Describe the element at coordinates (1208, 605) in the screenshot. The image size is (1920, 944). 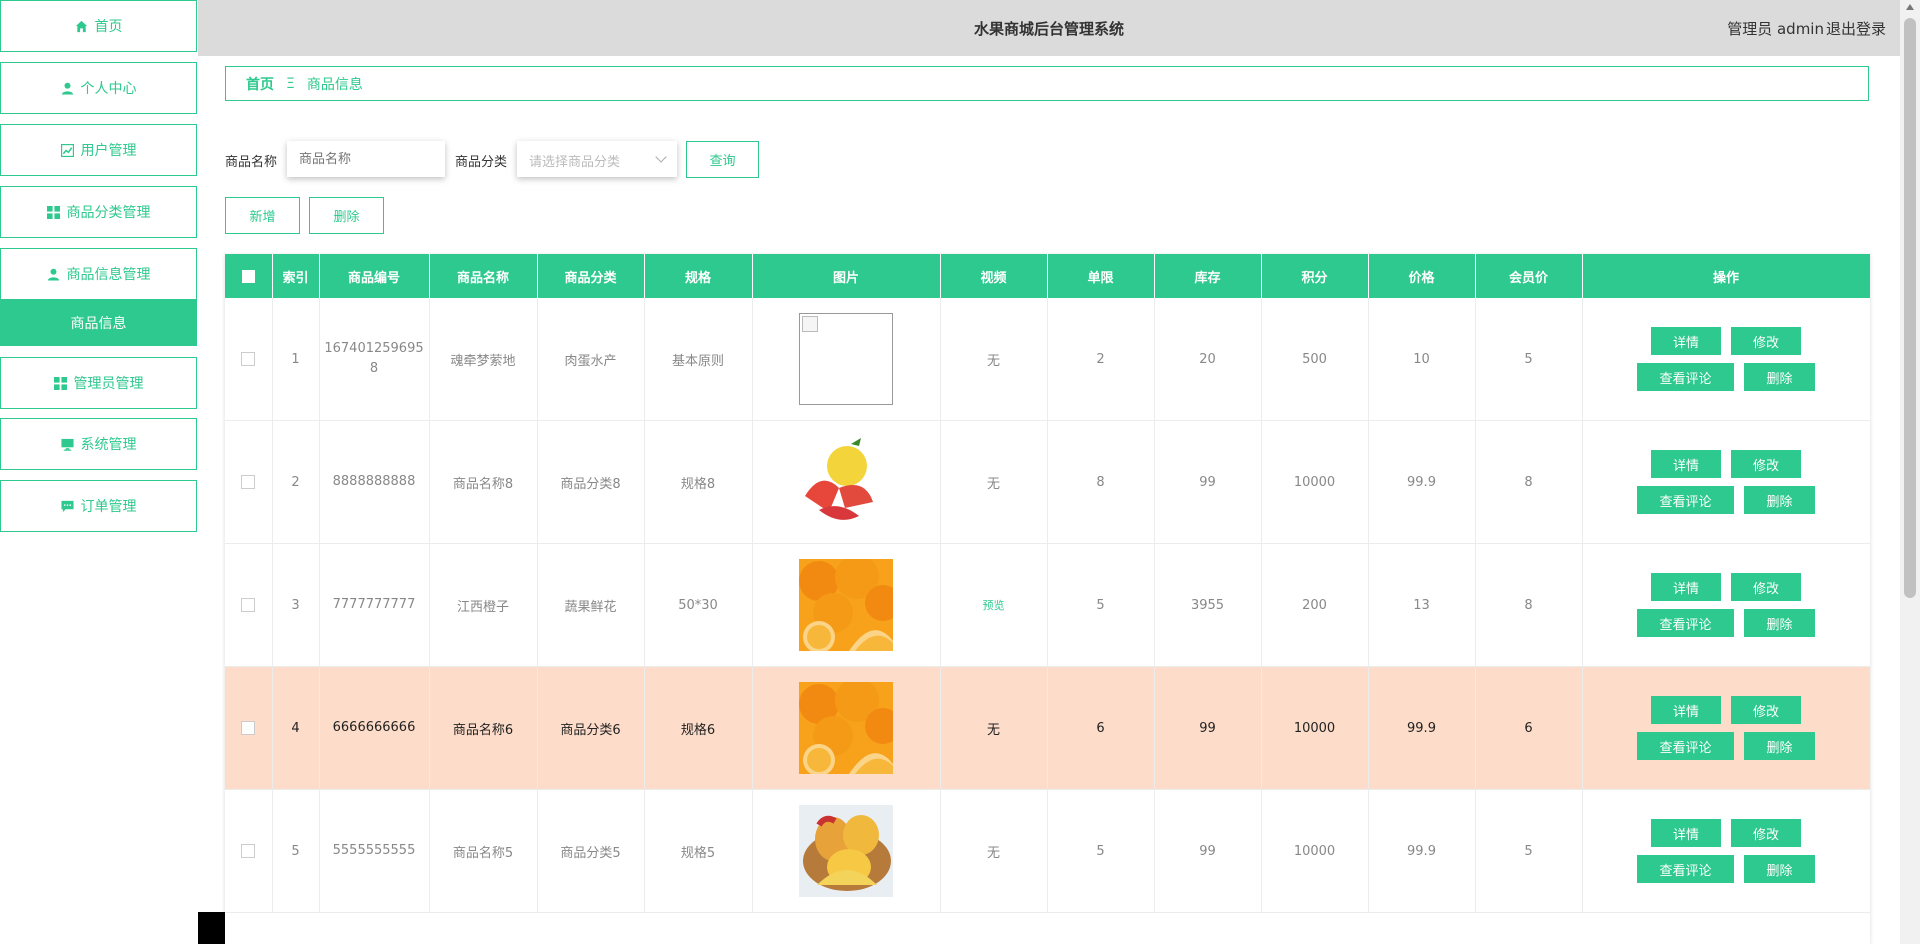
I see `stock-cell: 3955` at that location.